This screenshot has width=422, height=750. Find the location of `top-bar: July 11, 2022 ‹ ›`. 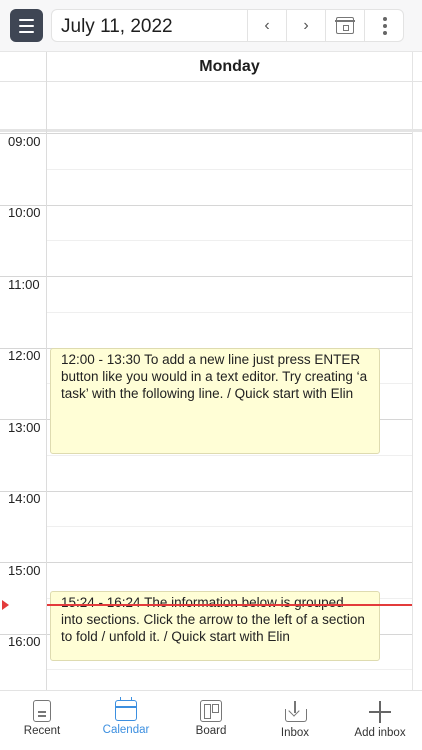

top-bar: July 11, 2022 ‹ › is located at coordinates (211, 26).